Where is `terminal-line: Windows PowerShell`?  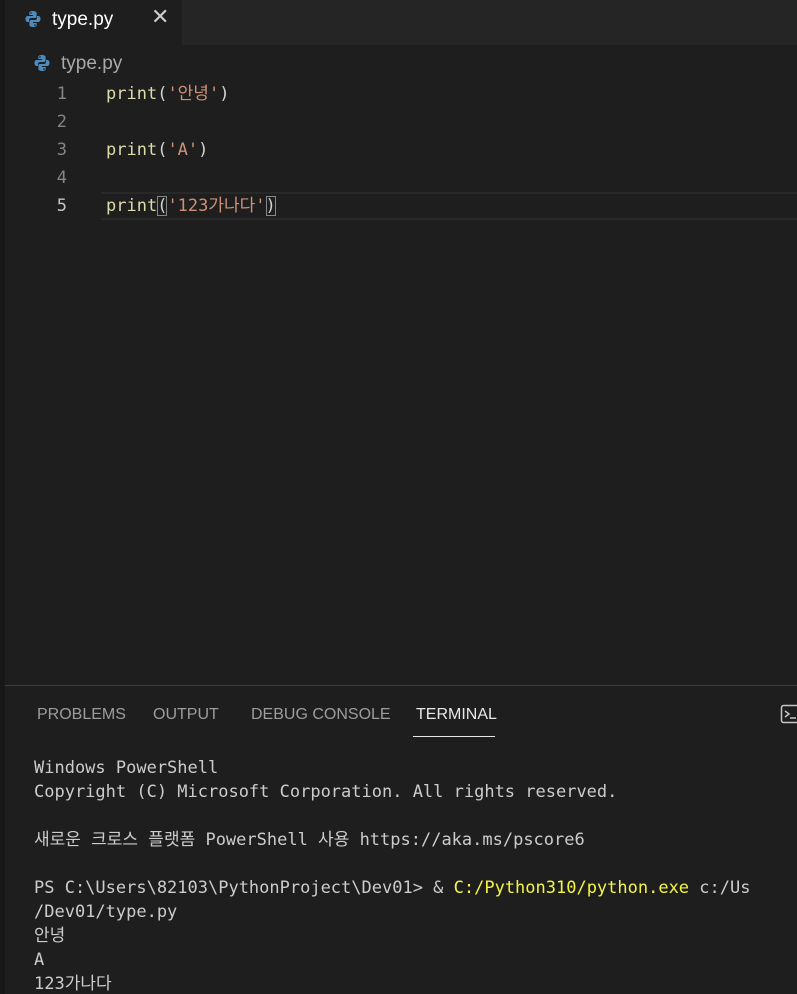
terminal-line: Windows PowerShell is located at coordinates (126, 768).